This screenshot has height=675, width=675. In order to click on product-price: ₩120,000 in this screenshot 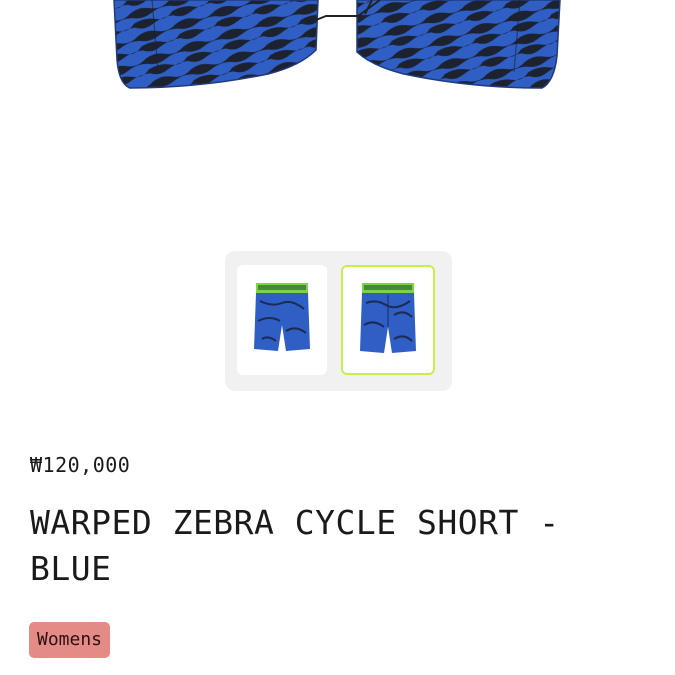, I will do `click(80, 465)`.